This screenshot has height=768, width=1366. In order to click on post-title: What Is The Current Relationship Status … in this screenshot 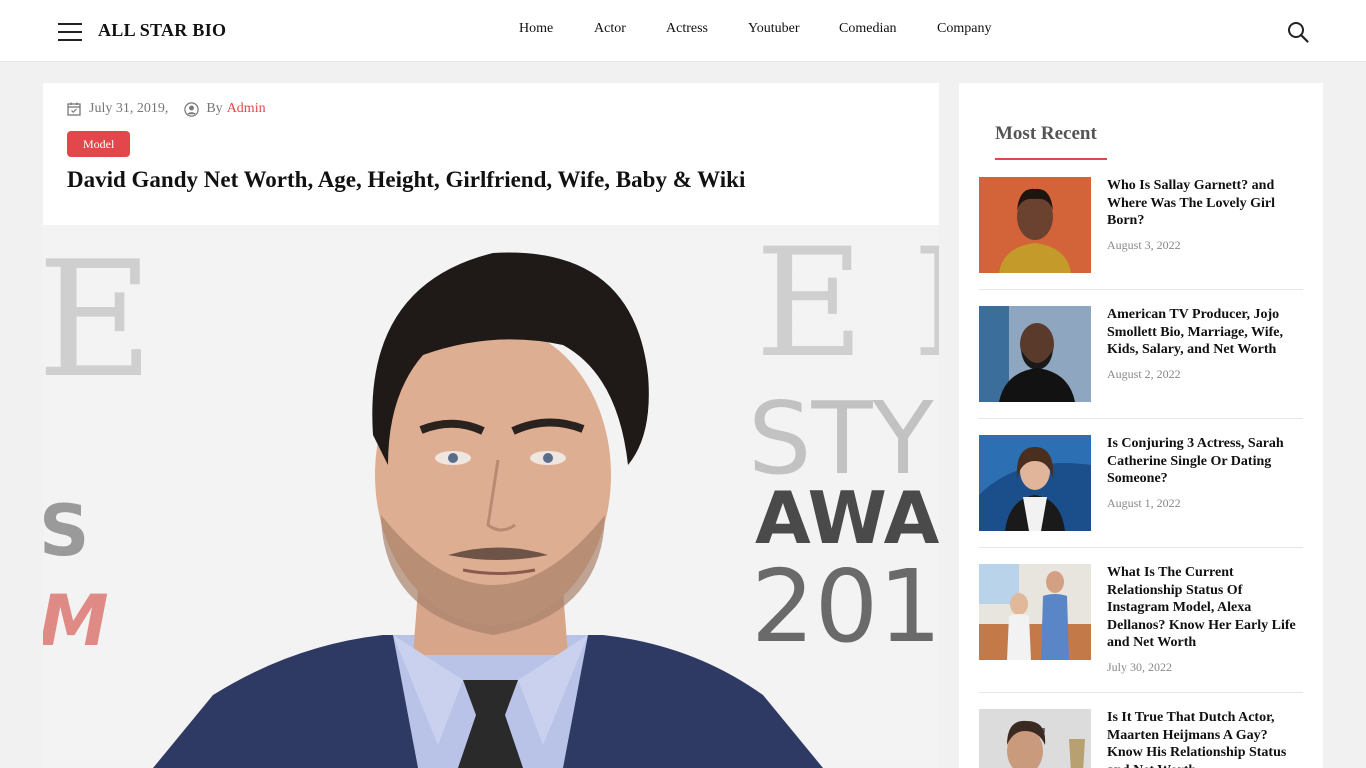, I will do `click(1205, 608)`.